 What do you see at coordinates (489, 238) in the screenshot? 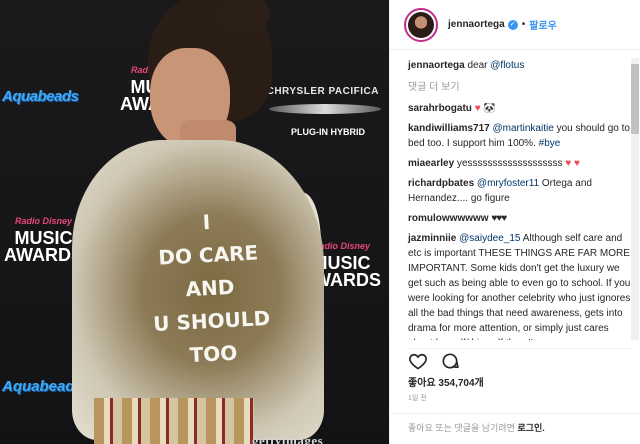
I see `mention-link: @saiydee_15` at bounding box center [489, 238].